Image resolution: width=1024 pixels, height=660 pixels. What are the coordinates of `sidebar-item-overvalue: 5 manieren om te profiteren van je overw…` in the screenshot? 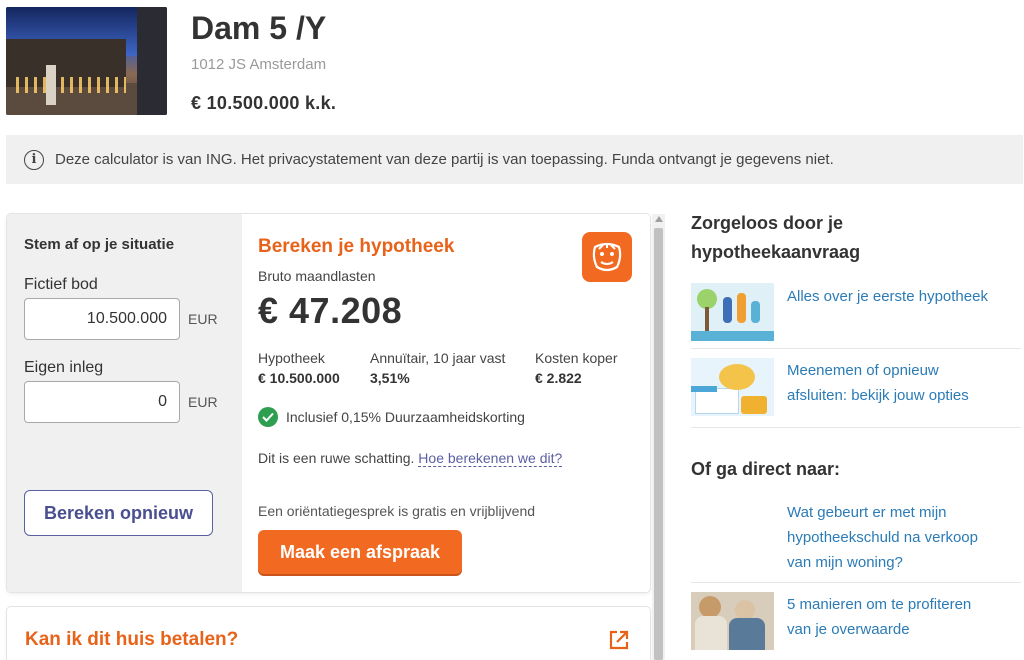 It's located at (856, 621).